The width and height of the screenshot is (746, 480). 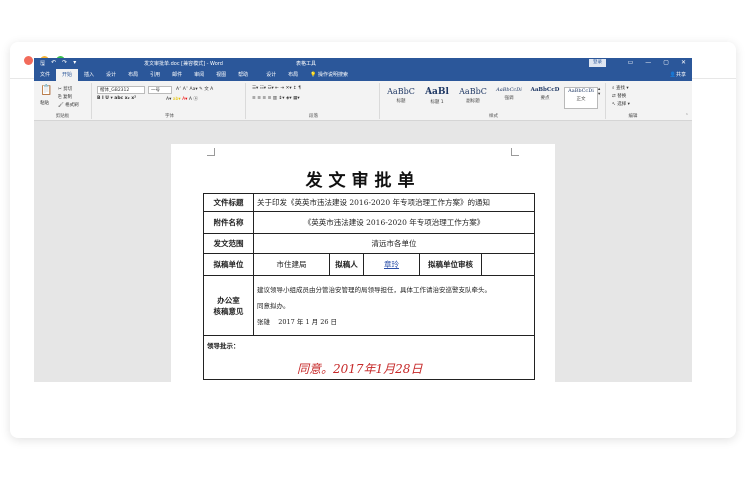 What do you see at coordinates (28, 60) in the screenshot?
I see `close-dot` at bounding box center [28, 60].